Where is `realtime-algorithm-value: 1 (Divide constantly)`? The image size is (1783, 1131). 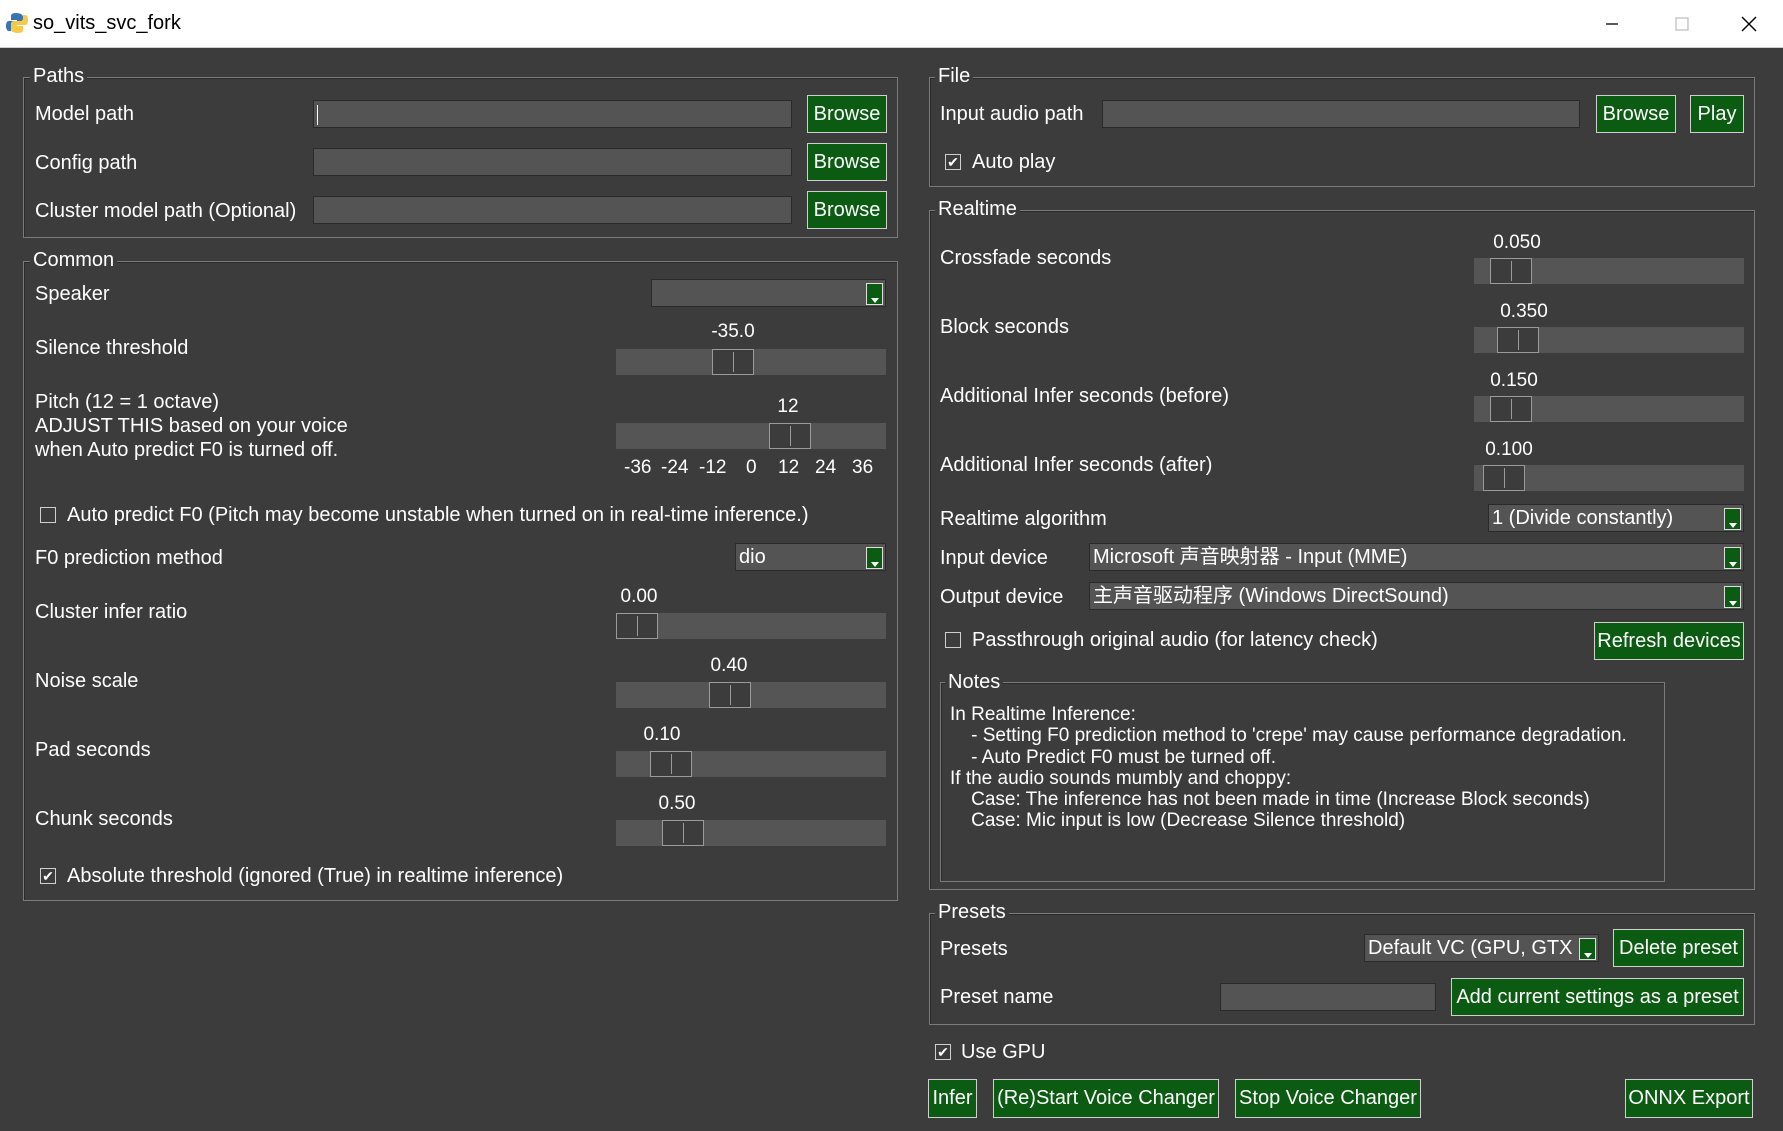 realtime-algorithm-value: 1 (Divide constantly) is located at coordinates (1583, 518).